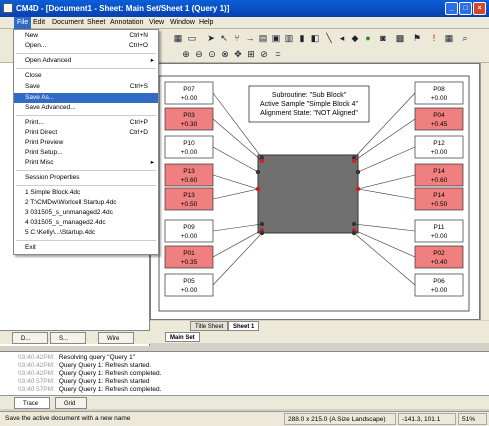 This screenshot has height=426, width=489. I want to click on arrow-left-icon: ◂, so click(342, 38).